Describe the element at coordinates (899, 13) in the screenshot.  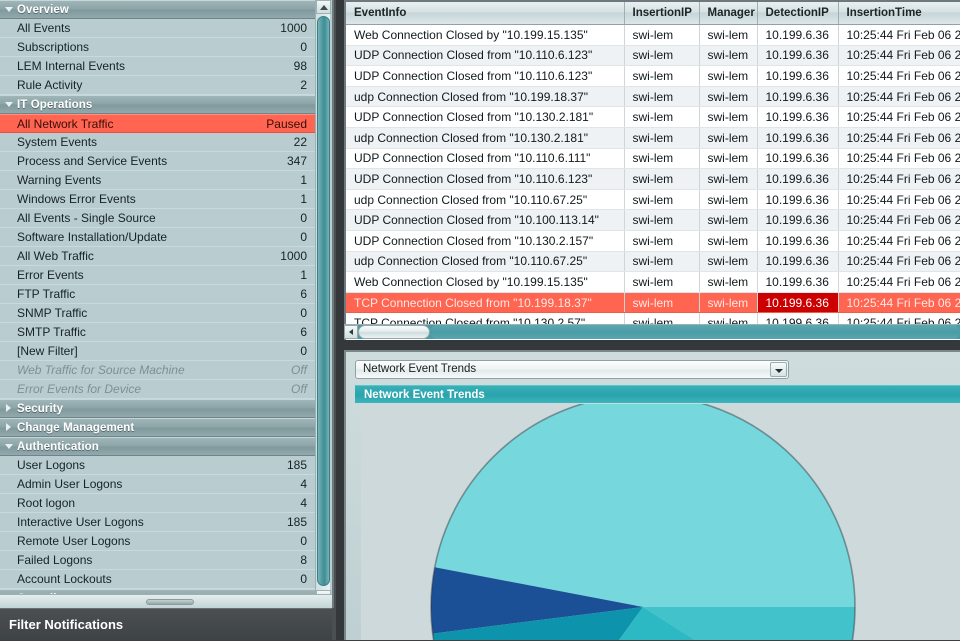
I see `column-header-insertiontime: InsertionTime` at that location.